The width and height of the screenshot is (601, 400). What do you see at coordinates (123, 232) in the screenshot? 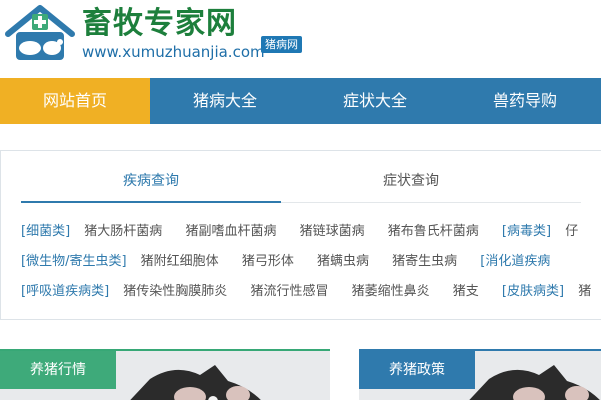
I see `disease-link: 猪大肠杆菌病` at bounding box center [123, 232].